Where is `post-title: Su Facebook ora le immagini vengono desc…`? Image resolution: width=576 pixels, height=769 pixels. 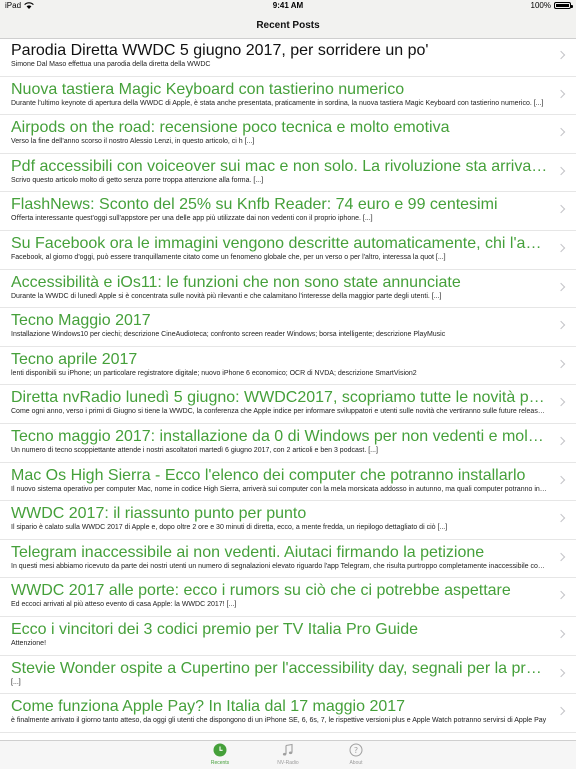 post-title: Su Facebook ora le immagini vengono desc… is located at coordinates (279, 243).